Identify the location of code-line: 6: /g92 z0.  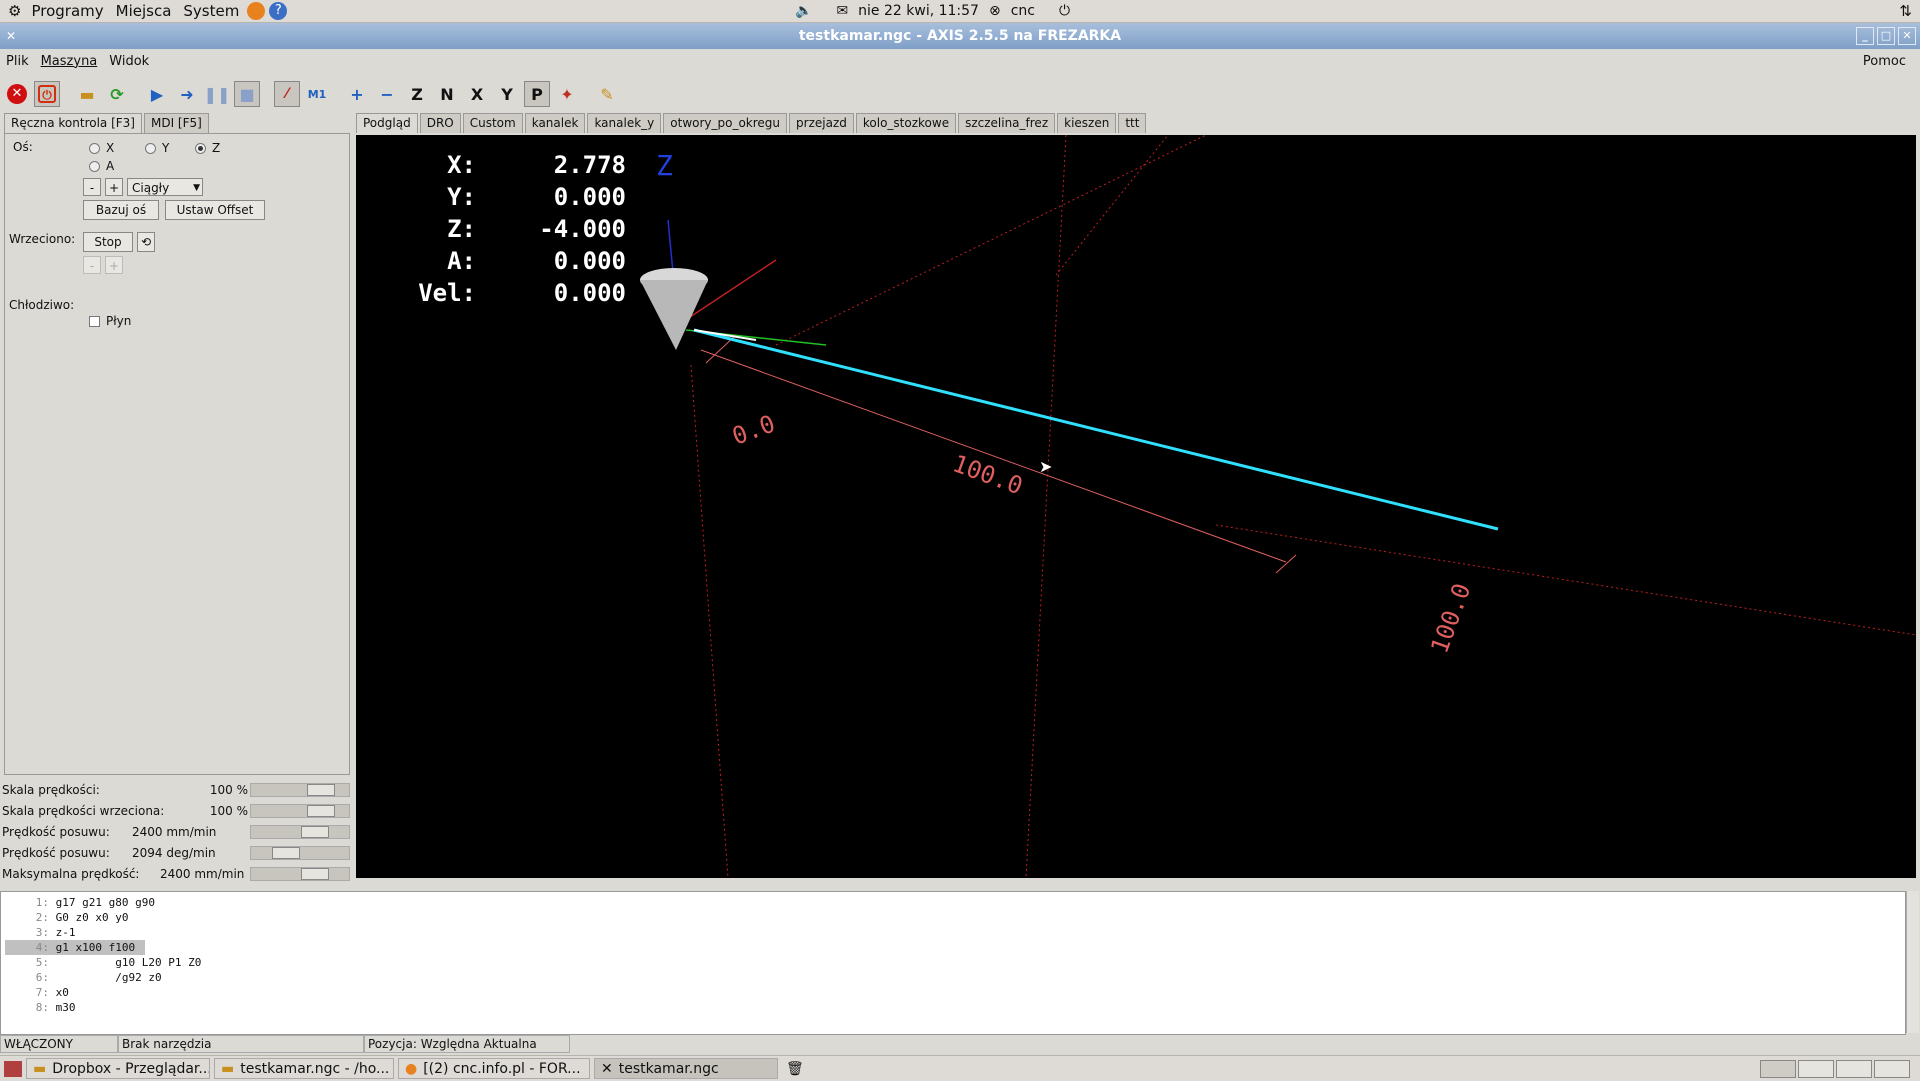
(83, 977).